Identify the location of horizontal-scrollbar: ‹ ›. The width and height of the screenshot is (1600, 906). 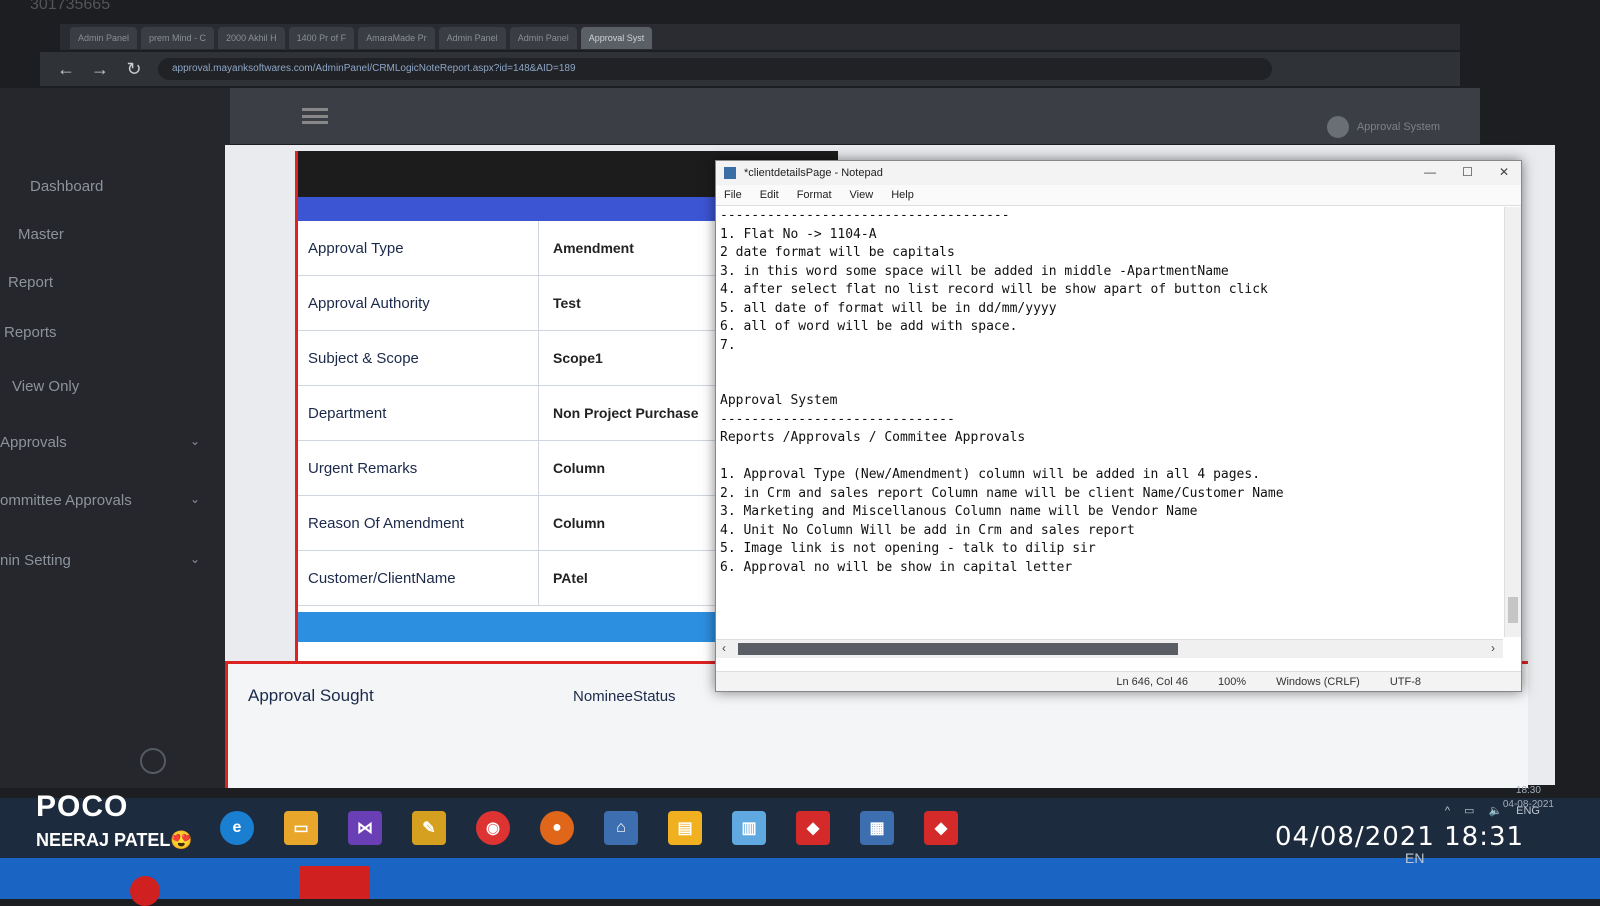
(1109, 648).